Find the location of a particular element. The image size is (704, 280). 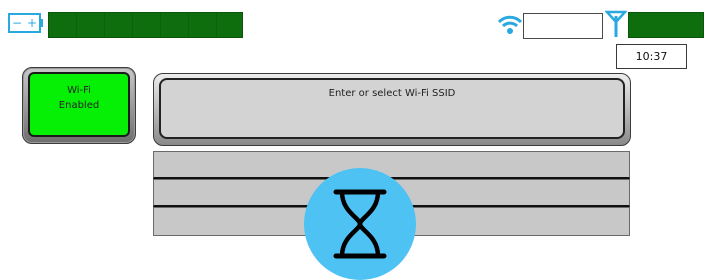

wifi-enabled-toggle: Wi-Fi Enabled is located at coordinates (79, 105).